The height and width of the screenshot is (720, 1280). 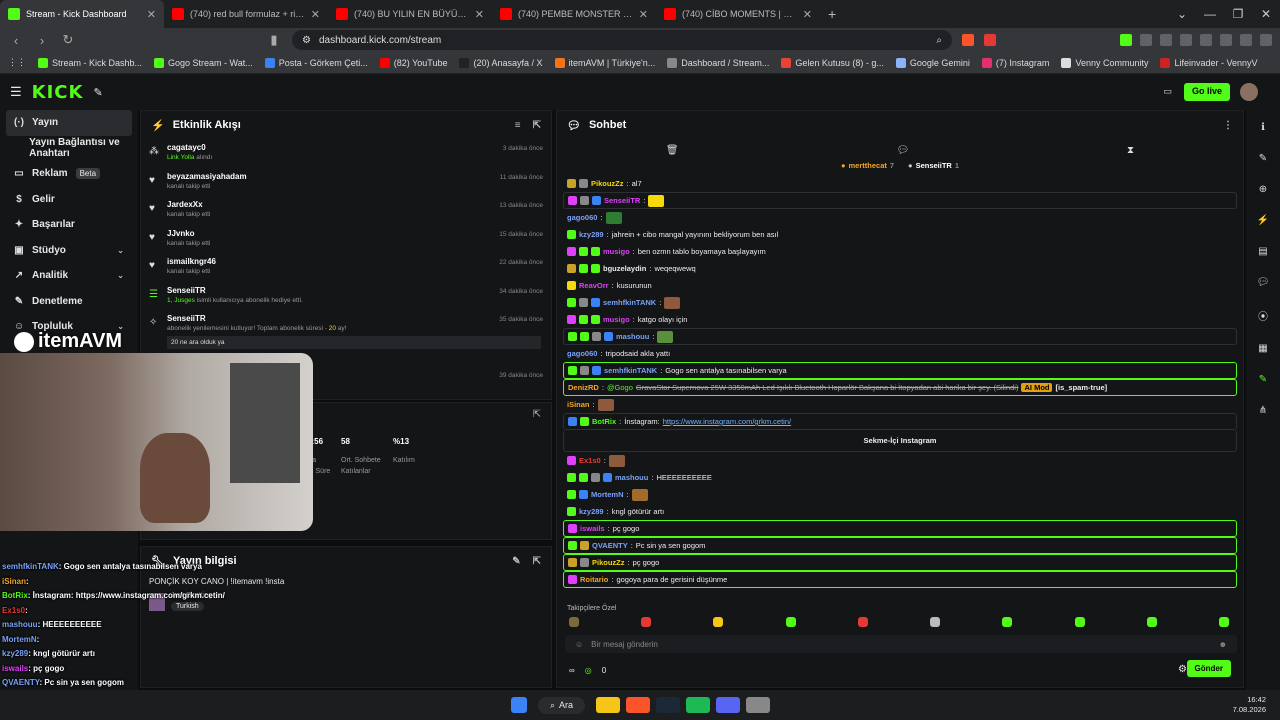 I want to click on new-tab-button: +, so click(x=832, y=14).